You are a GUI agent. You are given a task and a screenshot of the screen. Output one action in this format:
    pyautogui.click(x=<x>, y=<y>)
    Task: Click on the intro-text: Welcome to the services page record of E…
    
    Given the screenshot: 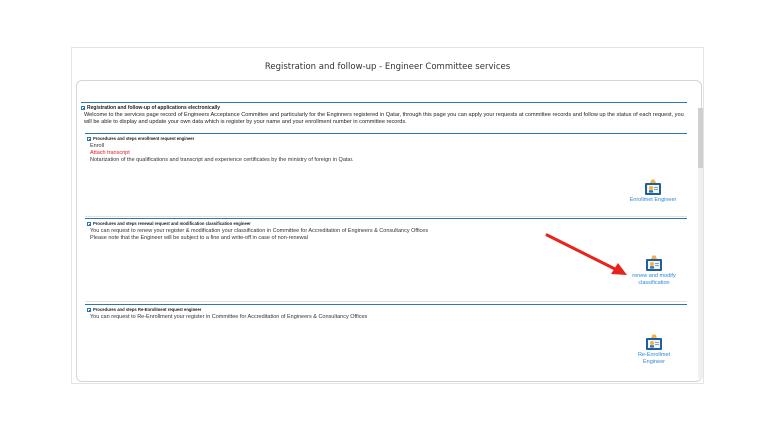 What is the action you would take?
    pyautogui.click(x=384, y=118)
    